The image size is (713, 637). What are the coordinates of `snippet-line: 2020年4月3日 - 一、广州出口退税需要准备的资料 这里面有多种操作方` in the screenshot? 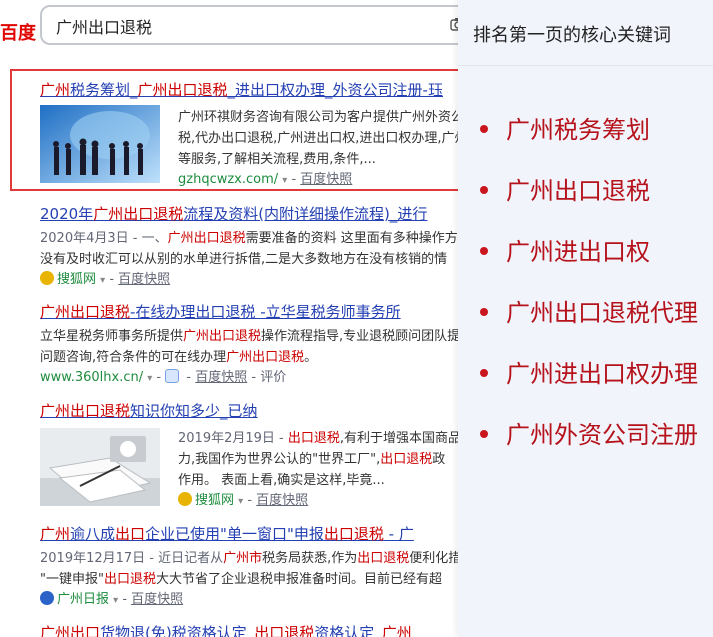 It's located at (249, 238).